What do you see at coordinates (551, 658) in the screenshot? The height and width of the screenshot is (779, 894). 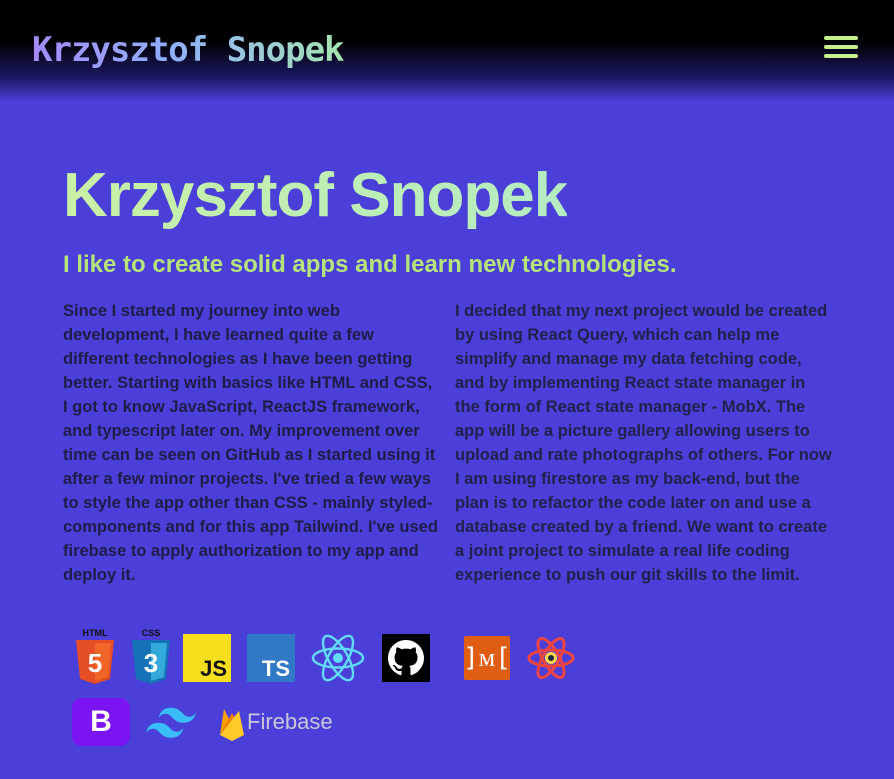 I see `react-query-icon` at bounding box center [551, 658].